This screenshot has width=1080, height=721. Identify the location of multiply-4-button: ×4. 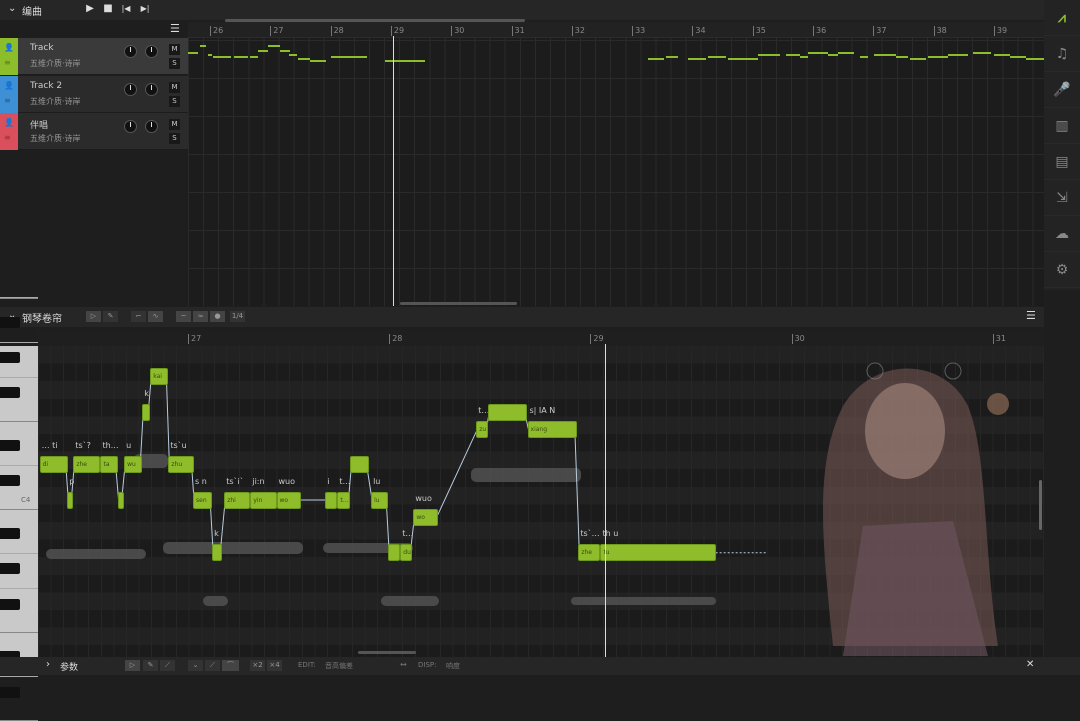
(274, 665).